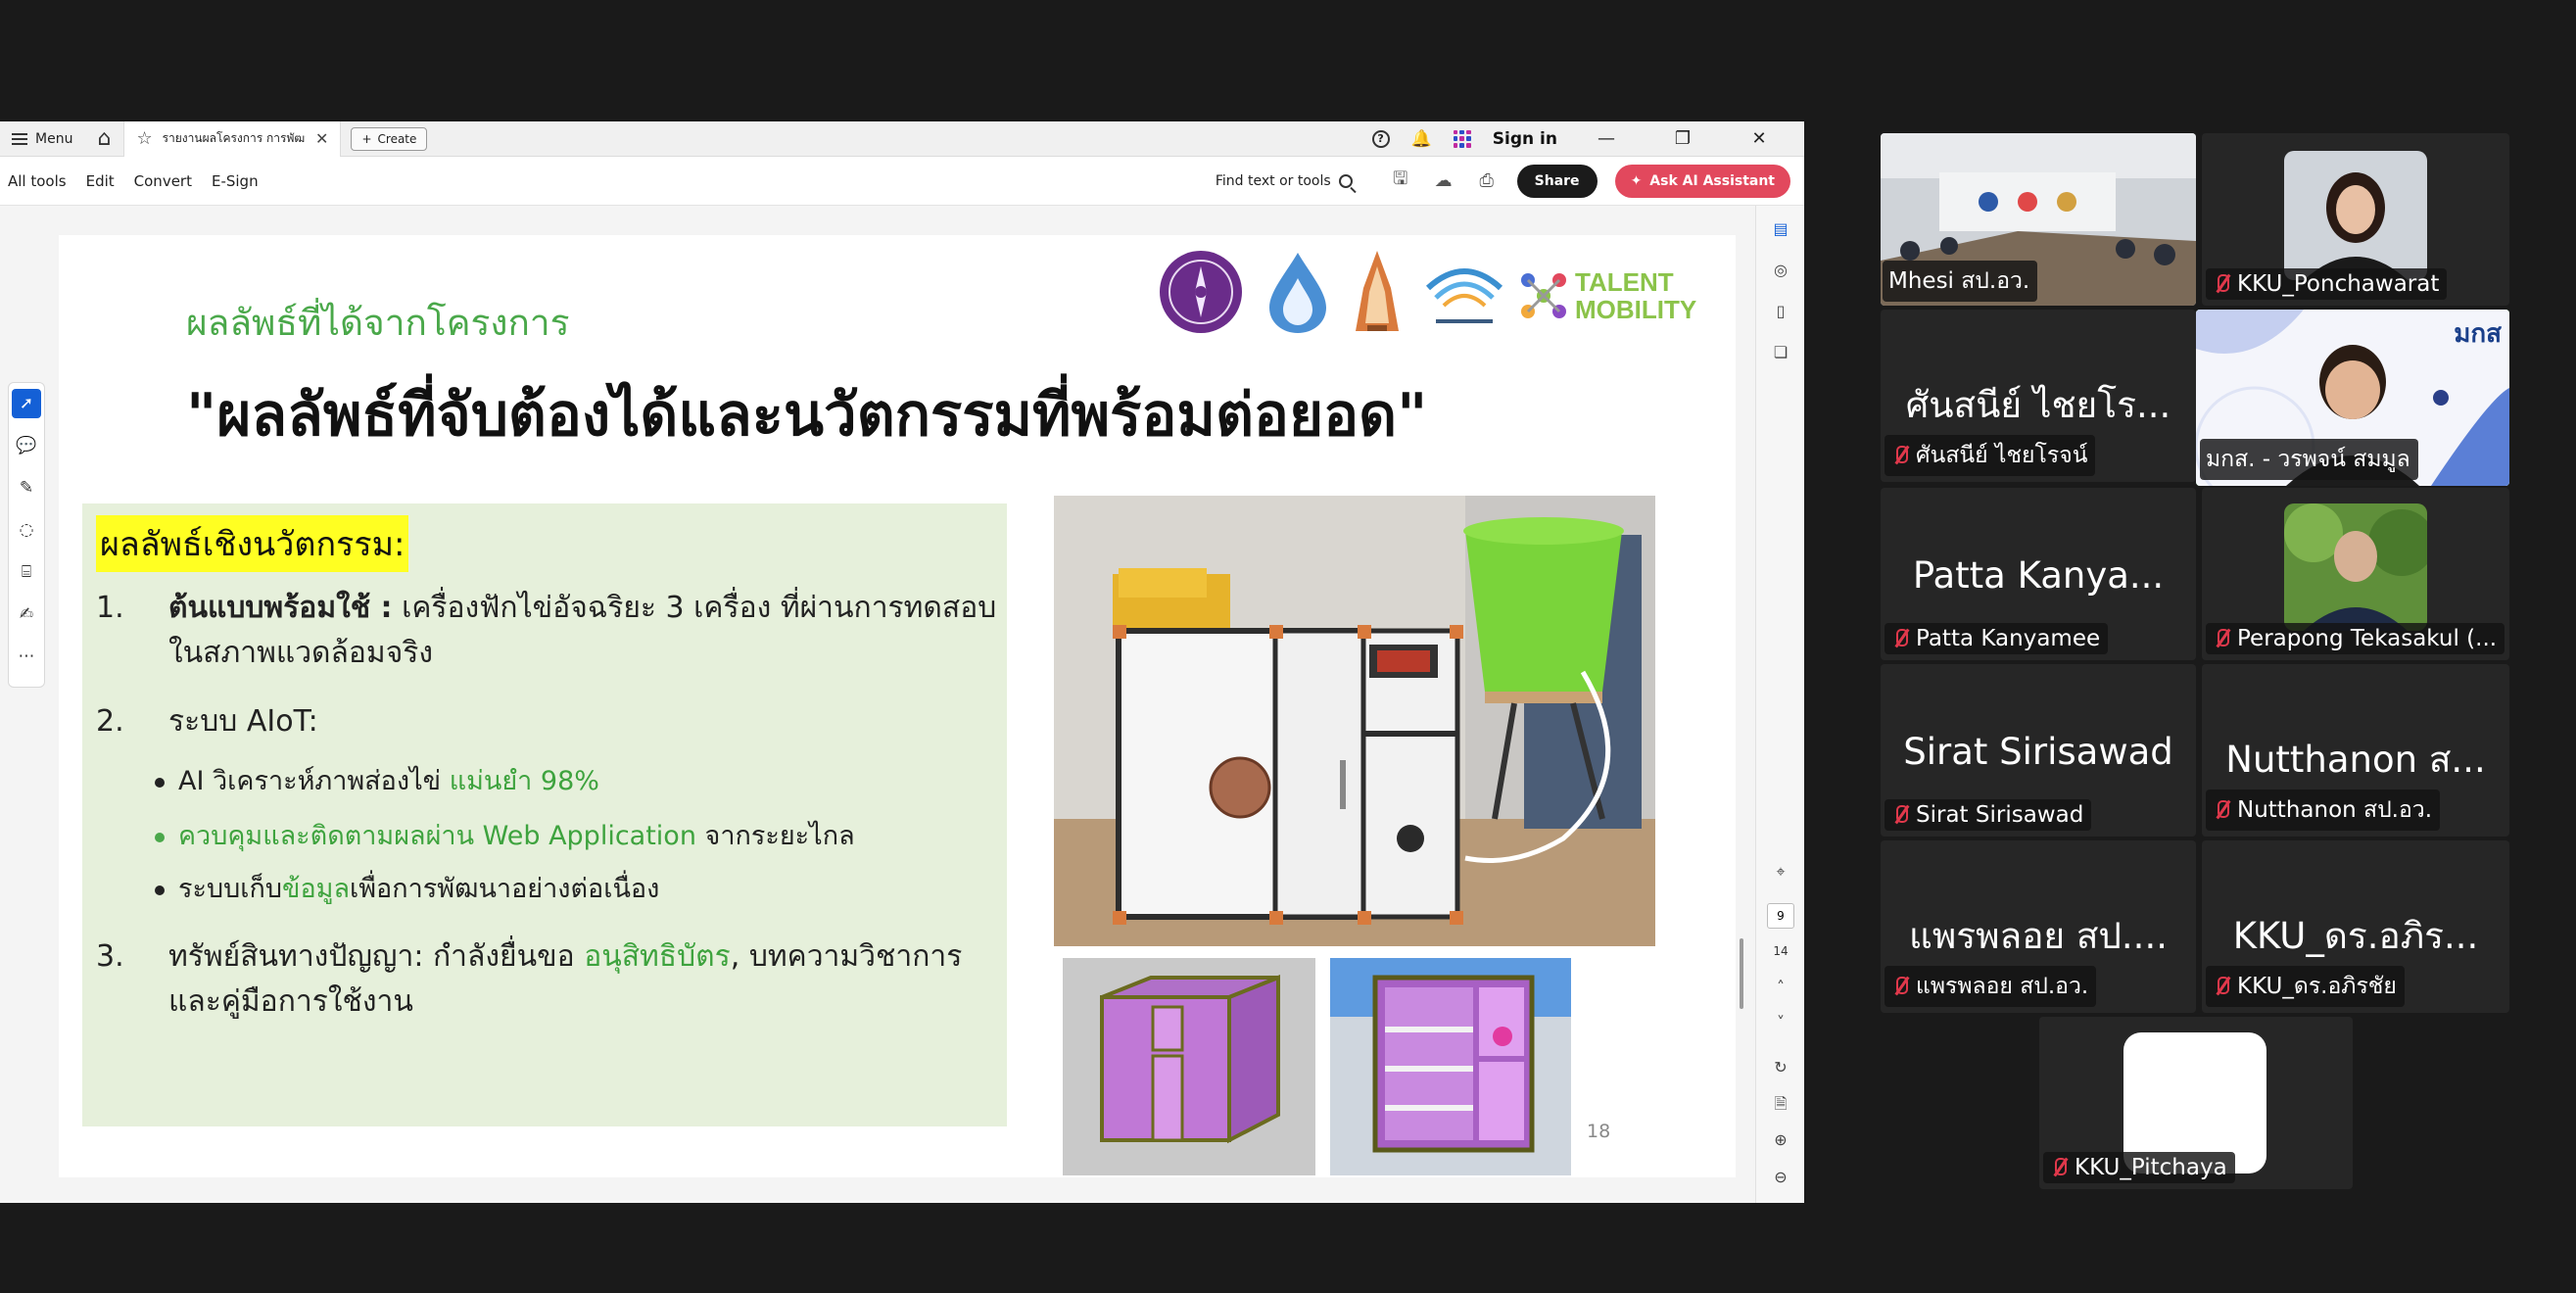  What do you see at coordinates (235, 181) in the screenshot?
I see `tool-tab-esign: E-Sign` at bounding box center [235, 181].